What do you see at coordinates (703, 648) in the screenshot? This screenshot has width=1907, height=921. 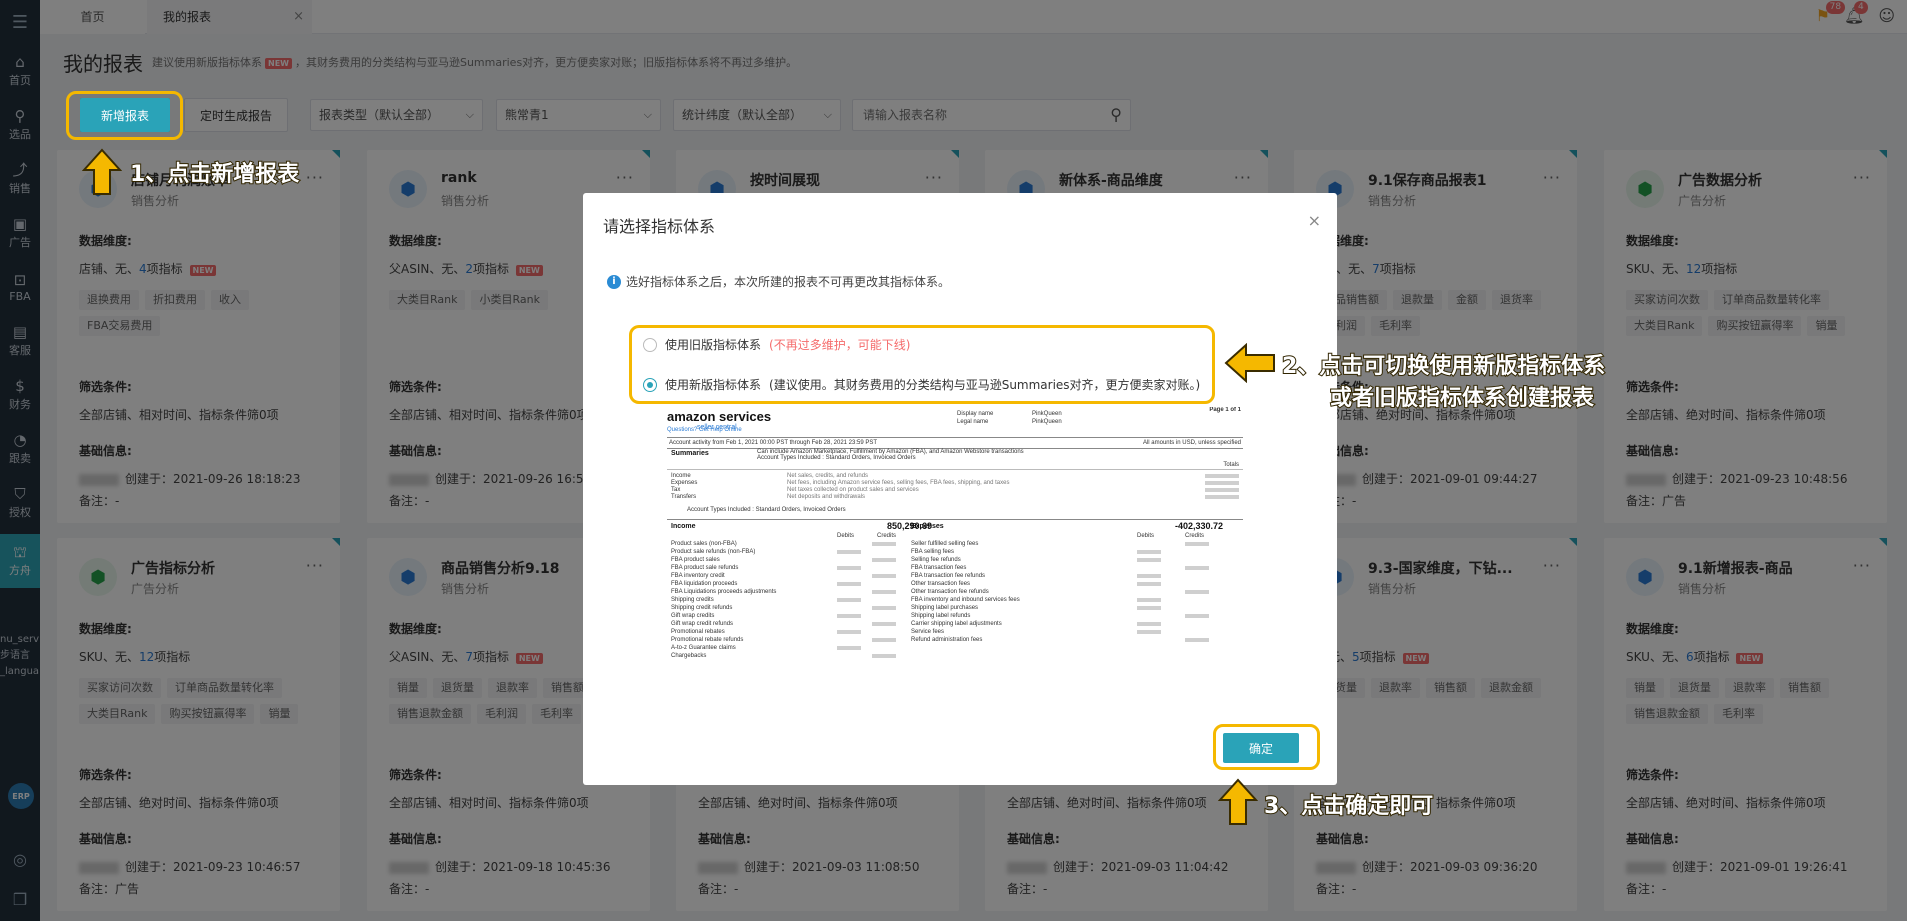 I see `income-row-label: A-to-z Guarantee claims` at bounding box center [703, 648].